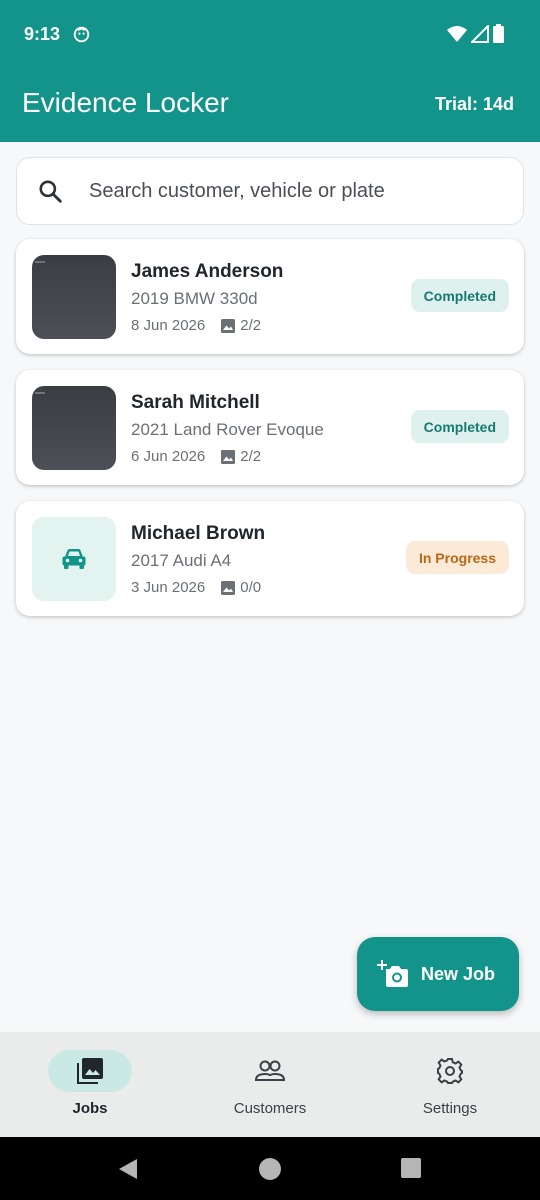 The image size is (540, 1200). What do you see at coordinates (50, 191) in the screenshot?
I see `search-icon` at bounding box center [50, 191].